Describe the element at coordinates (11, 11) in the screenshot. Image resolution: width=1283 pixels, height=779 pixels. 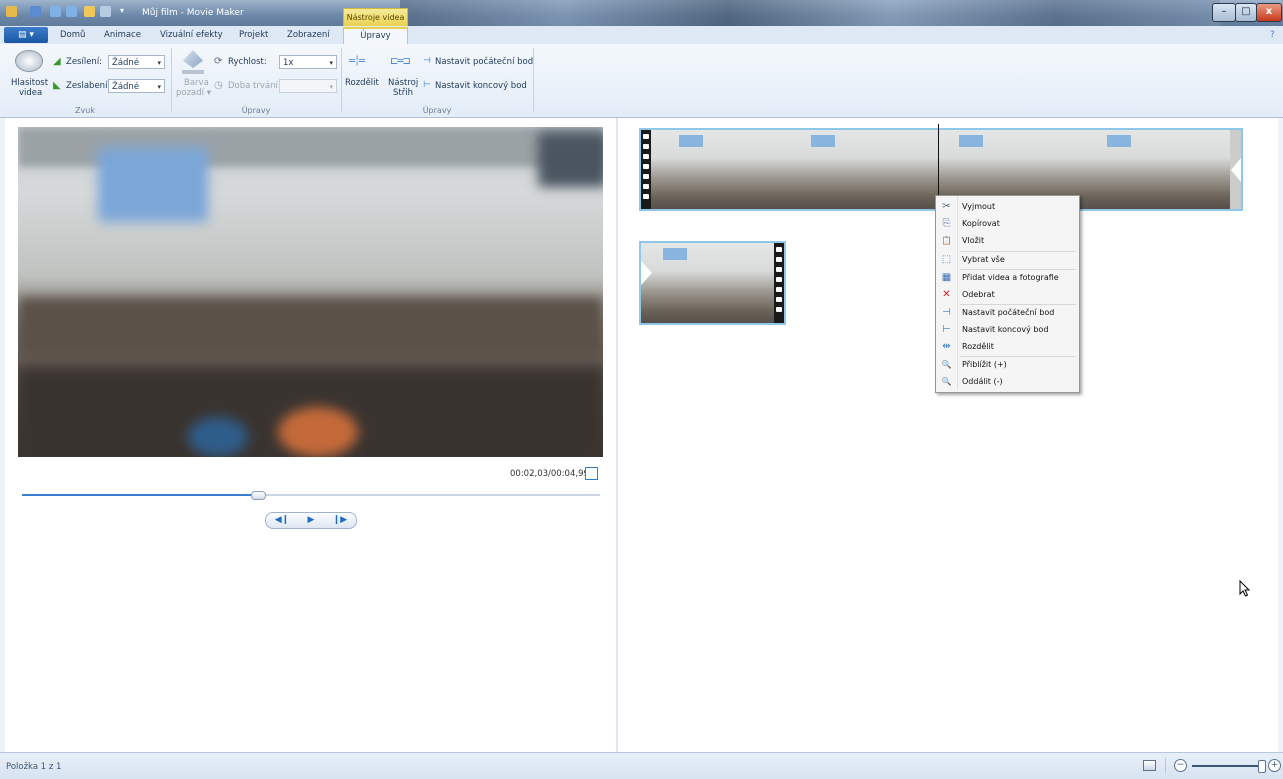
I see `app-icon` at that location.